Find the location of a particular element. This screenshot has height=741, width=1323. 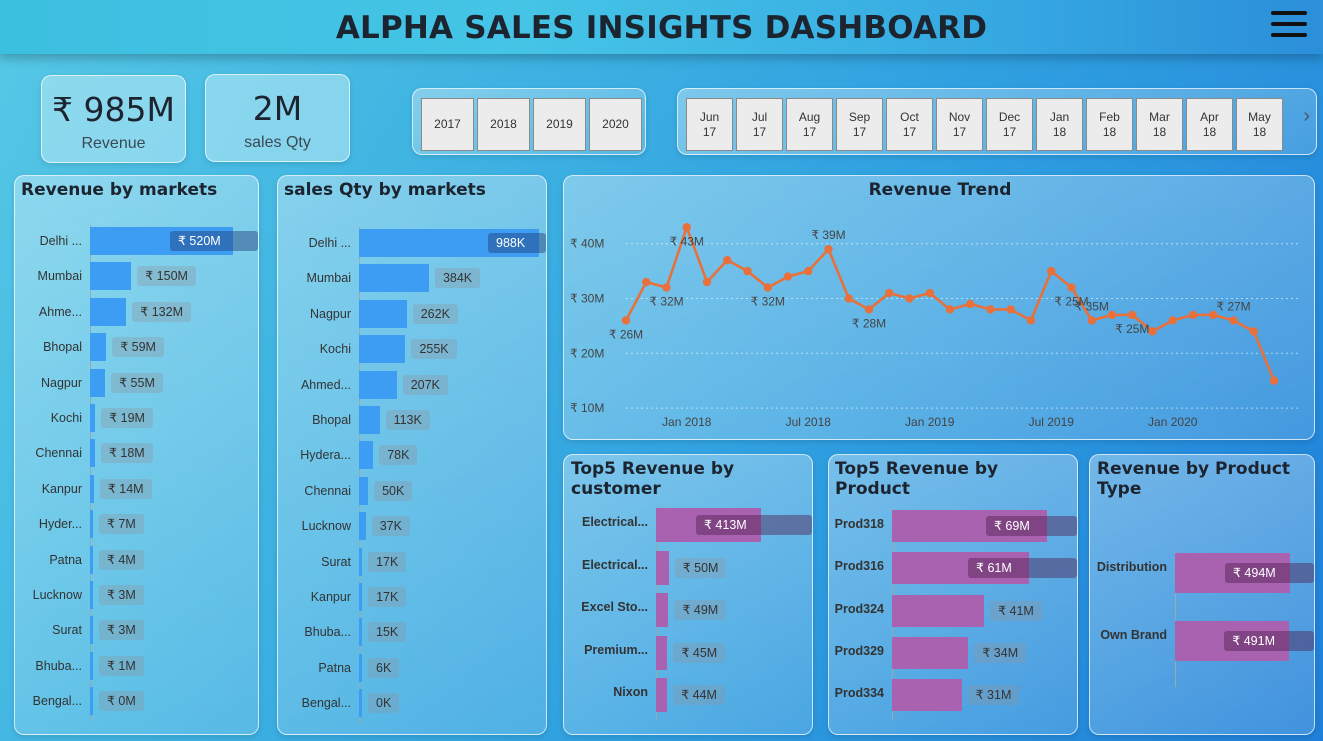

bar-row: Own Brand ₹ 491M is located at coordinates (1202, 641).